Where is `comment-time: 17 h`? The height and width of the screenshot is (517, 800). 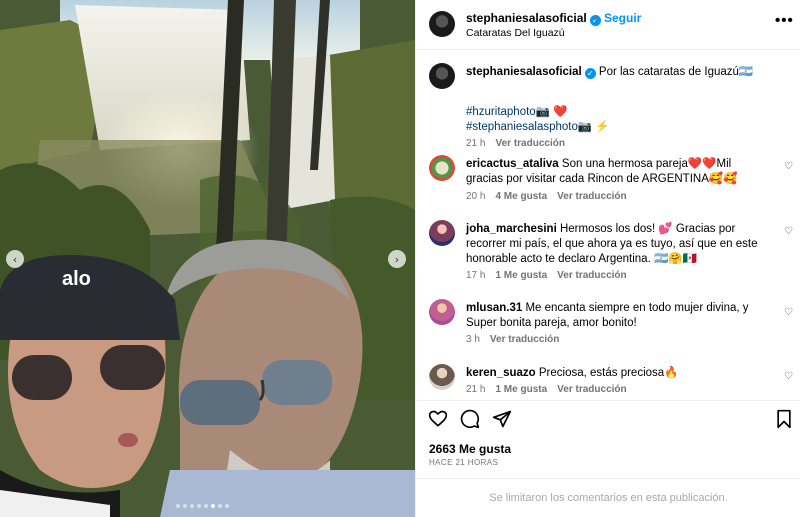 comment-time: 17 h is located at coordinates (476, 275).